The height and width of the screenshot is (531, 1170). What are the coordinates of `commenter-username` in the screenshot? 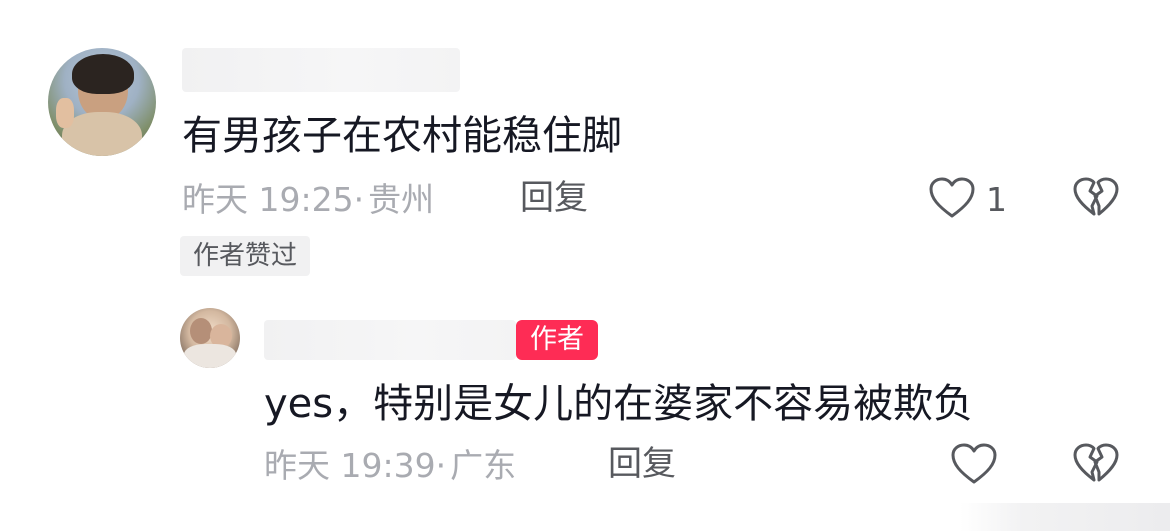 It's located at (321, 70).